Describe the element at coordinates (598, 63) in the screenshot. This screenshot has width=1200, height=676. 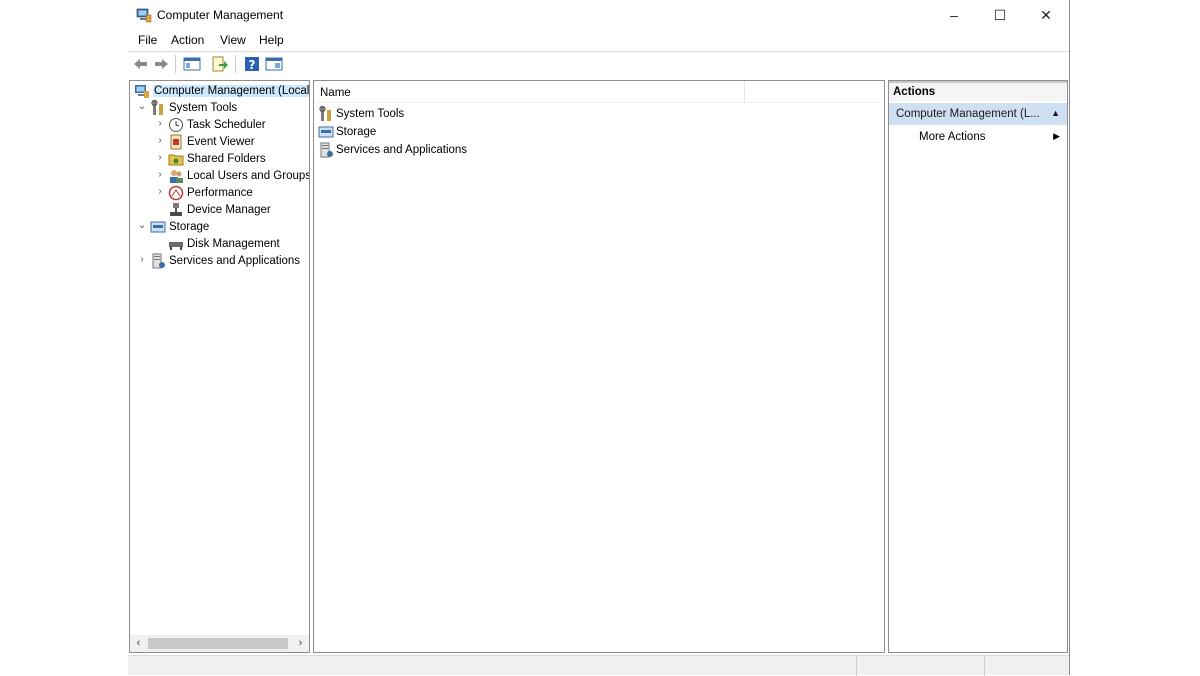
I see `toolbar: ?` at that location.